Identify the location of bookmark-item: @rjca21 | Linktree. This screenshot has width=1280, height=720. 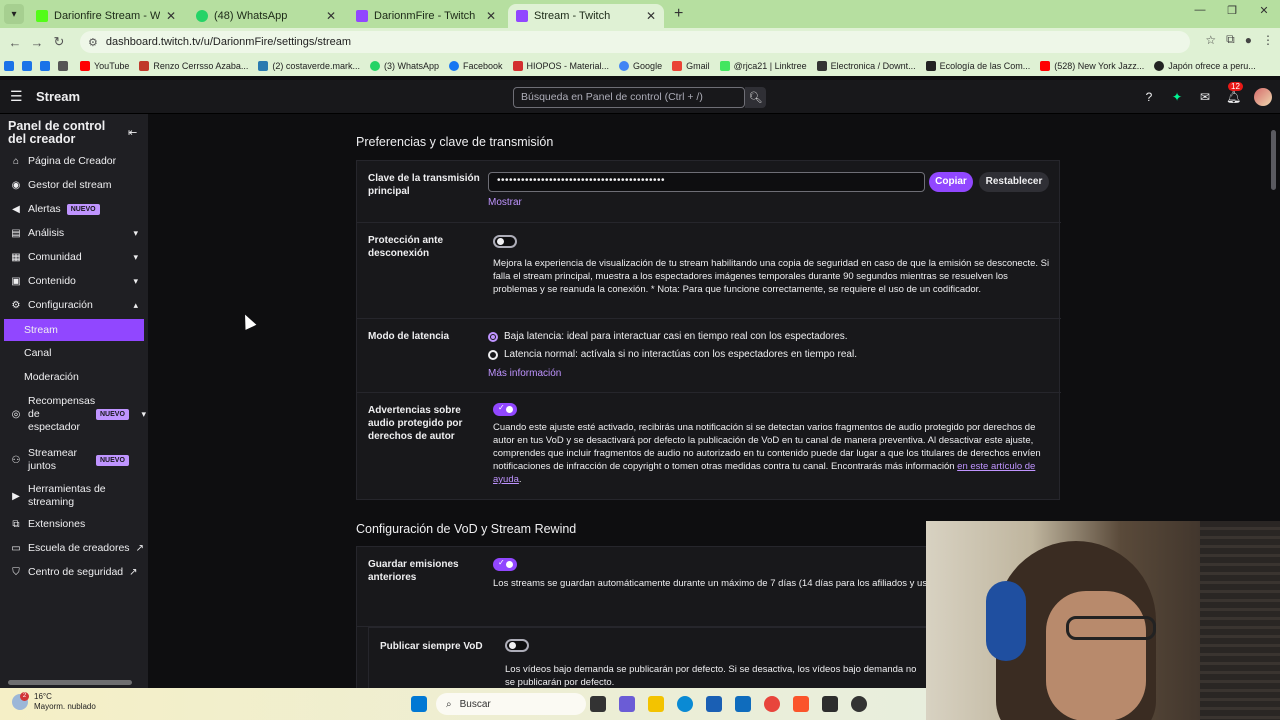
(763, 66).